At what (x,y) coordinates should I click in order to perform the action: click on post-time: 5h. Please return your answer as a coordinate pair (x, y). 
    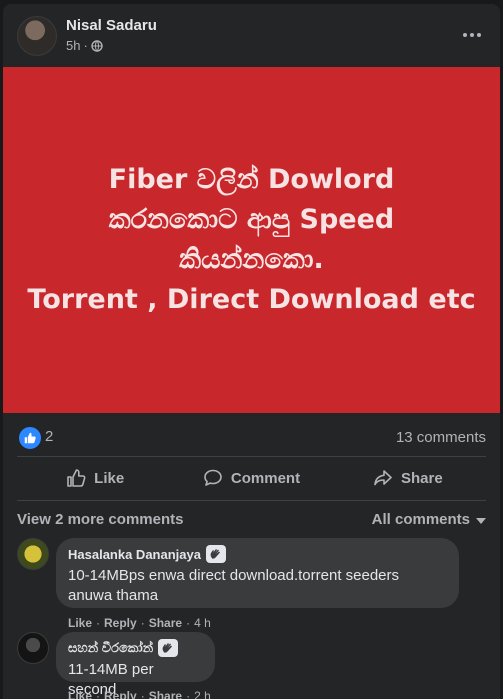
    Looking at the image, I should click on (73, 45).